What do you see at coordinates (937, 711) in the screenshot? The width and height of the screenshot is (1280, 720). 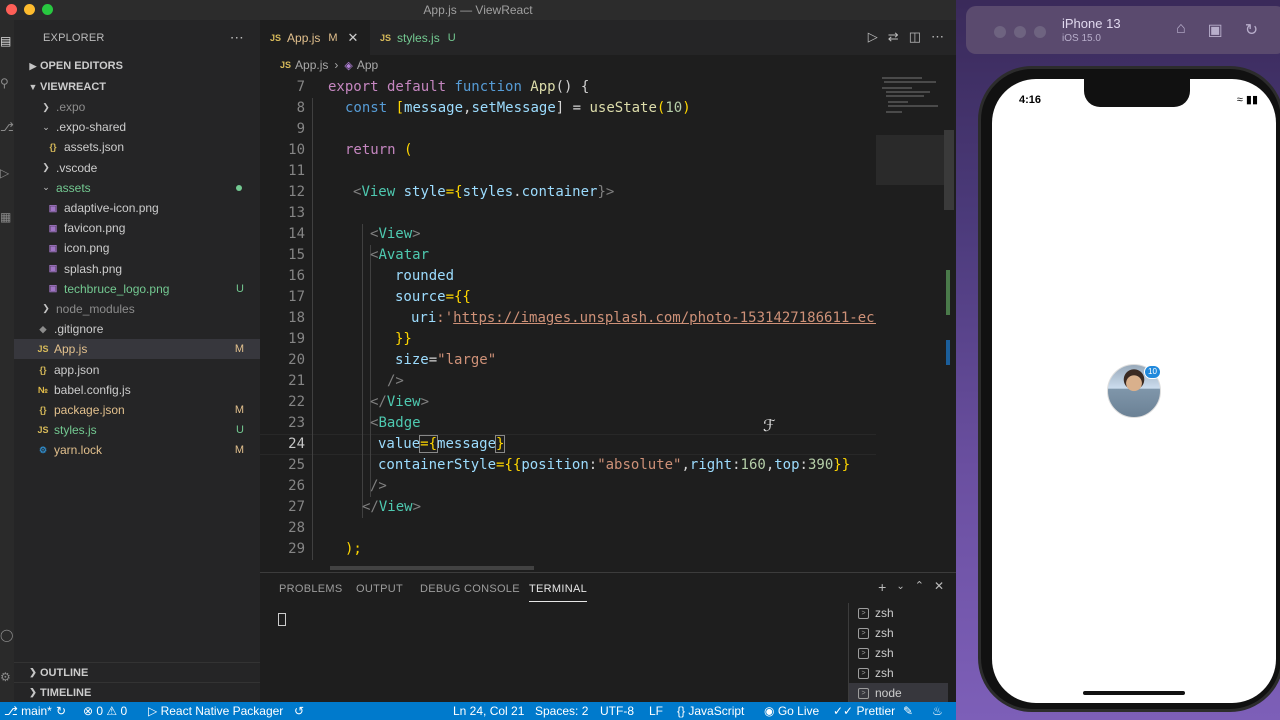 I see `notifications-icon: ♨` at bounding box center [937, 711].